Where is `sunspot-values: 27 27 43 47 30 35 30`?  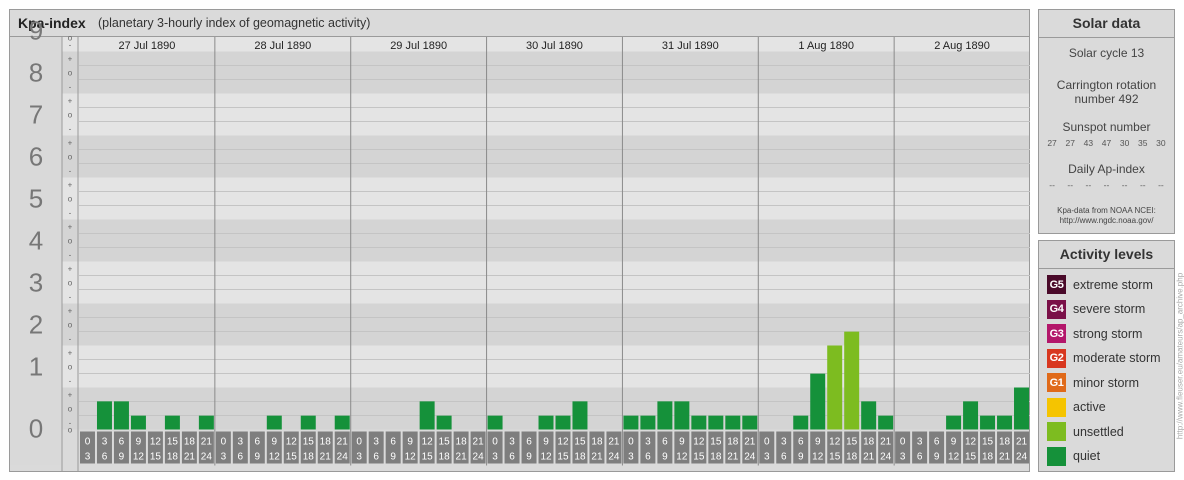 sunspot-values: 27 27 43 47 30 35 30 is located at coordinates (1106, 143).